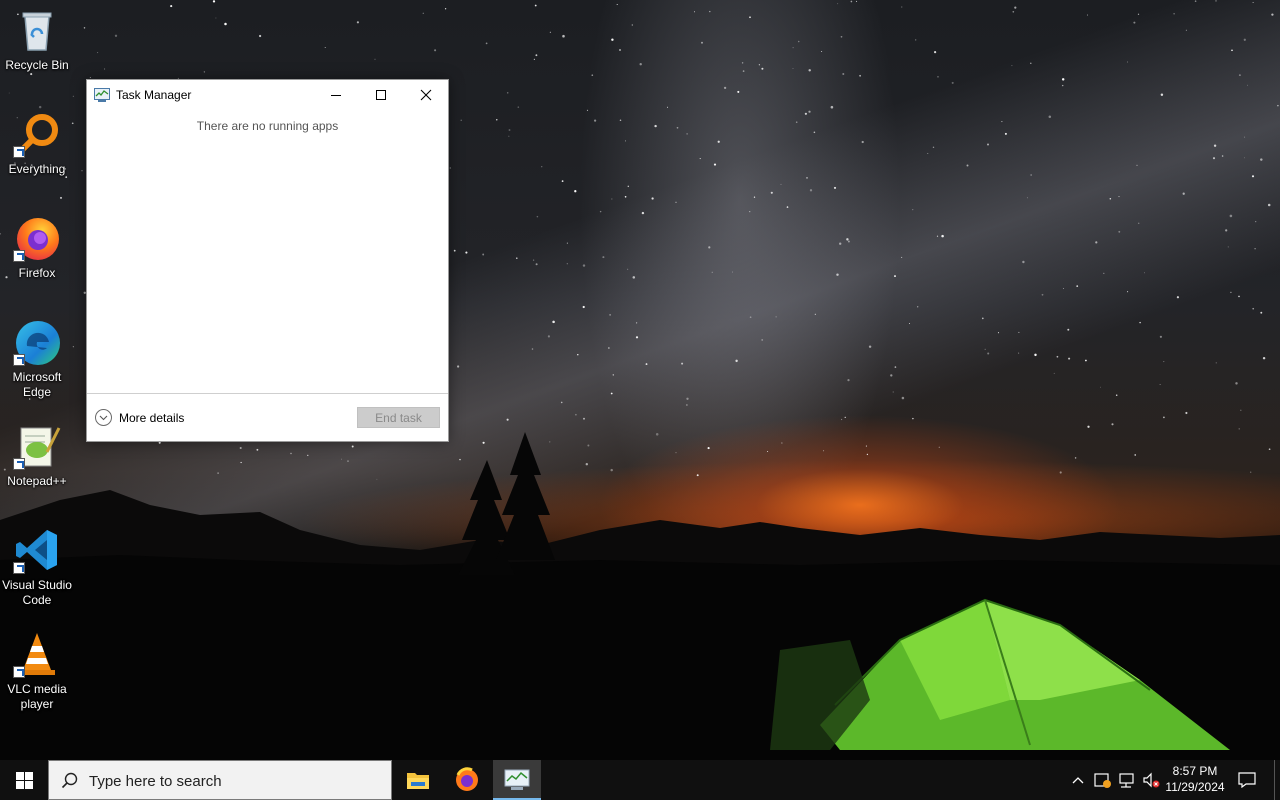 The width and height of the screenshot is (1280, 800). What do you see at coordinates (37, 169) in the screenshot?
I see `desktop-icon-label: Everything` at bounding box center [37, 169].